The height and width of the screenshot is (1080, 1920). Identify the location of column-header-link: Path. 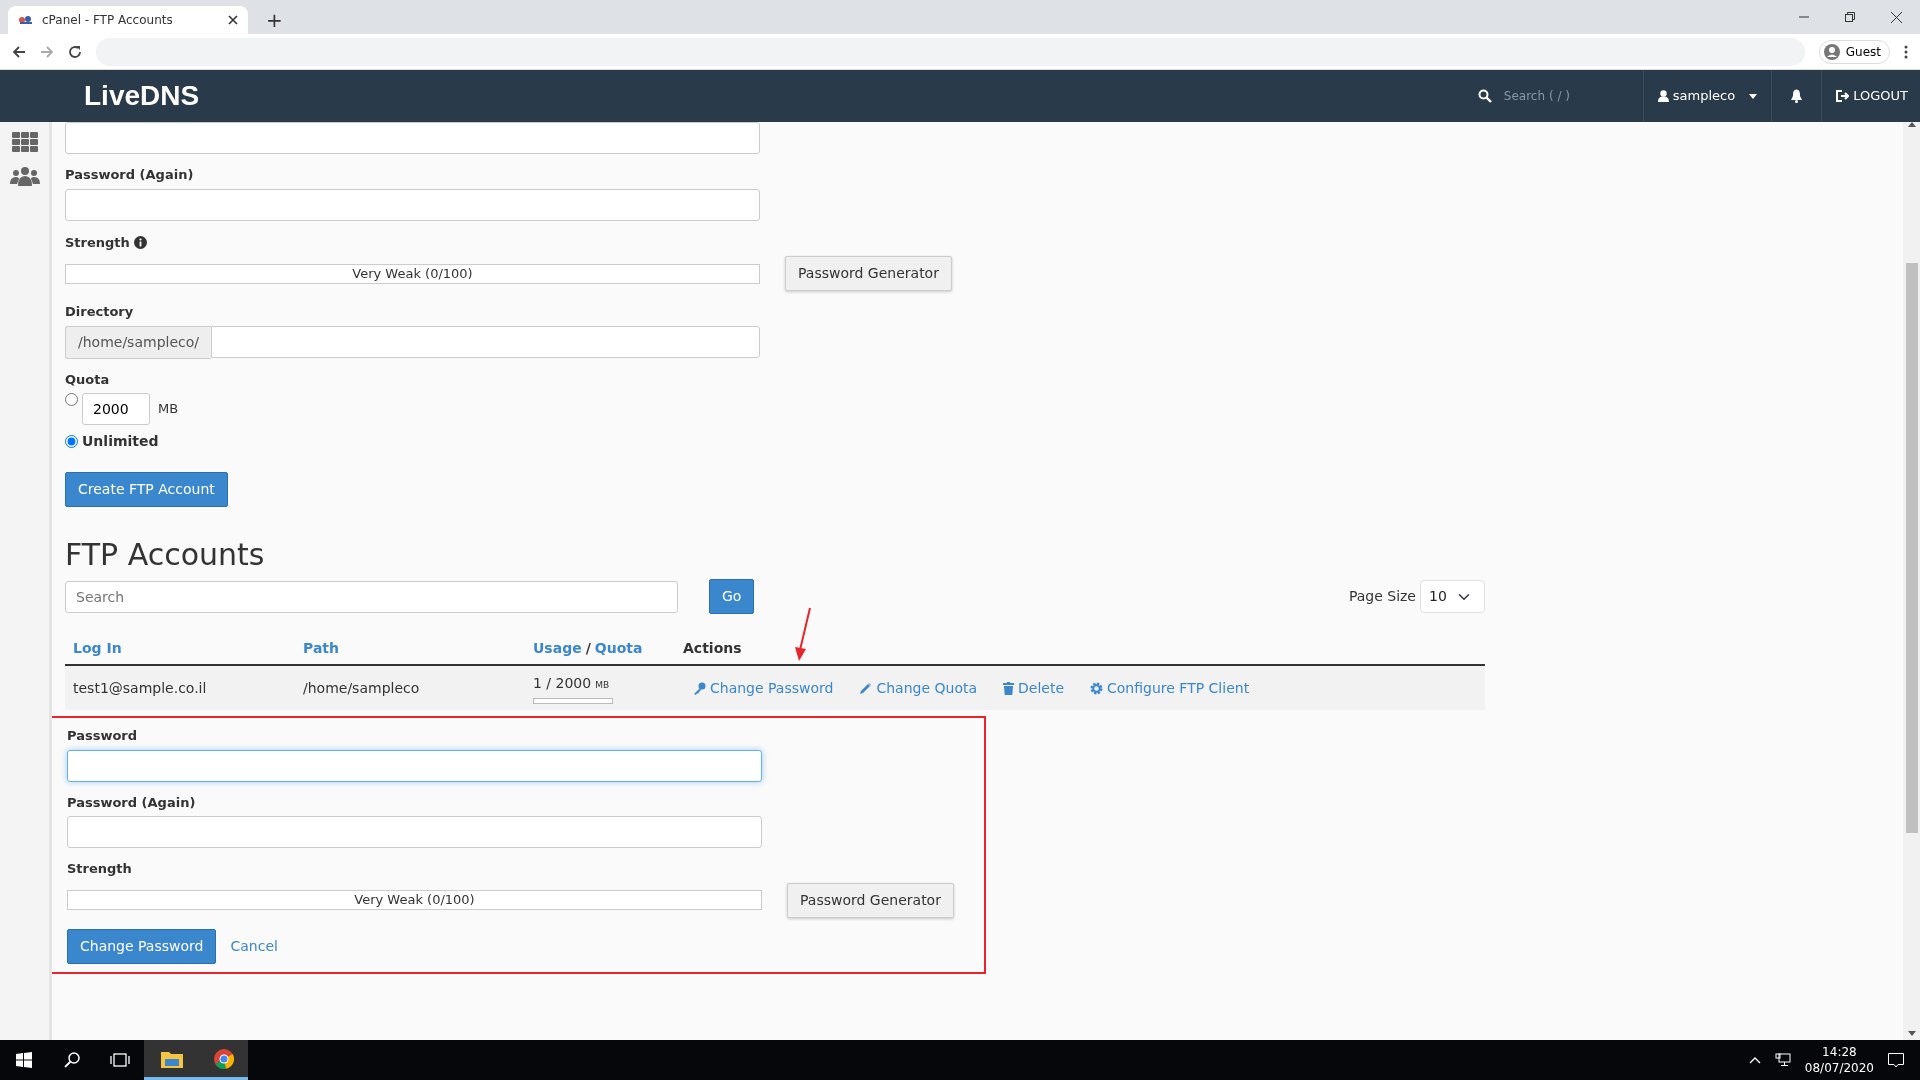
(321, 647).